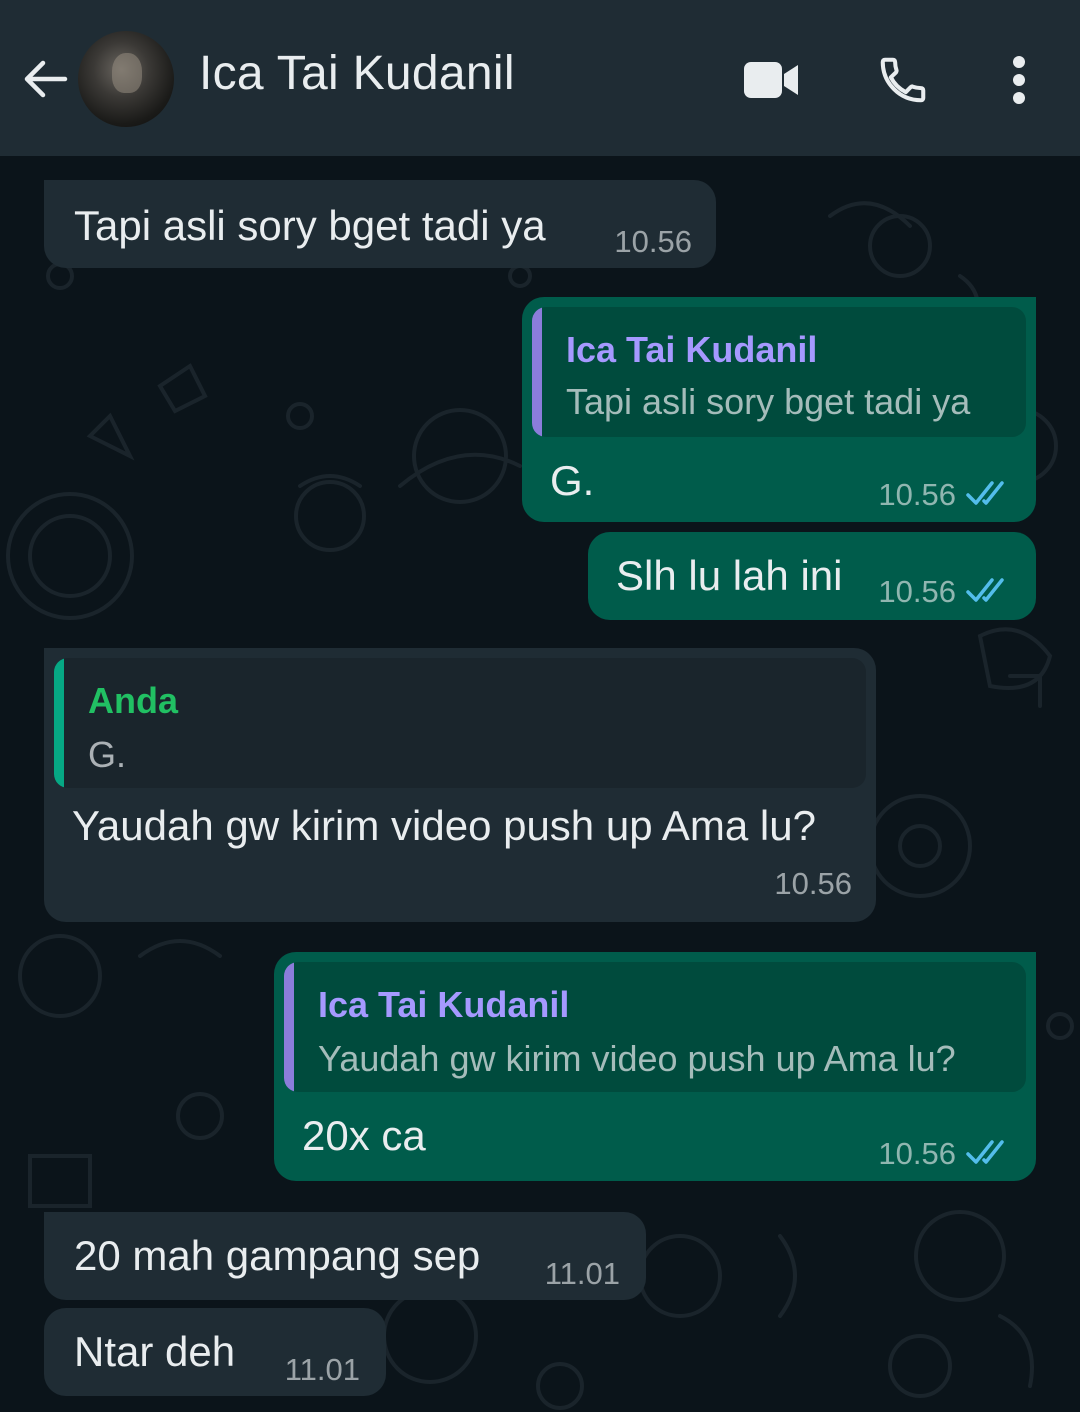 This screenshot has height=1412, width=1080. Describe the element at coordinates (310, 225) in the screenshot. I see `message-text: Tapi asli sory bget tadi ya` at that location.